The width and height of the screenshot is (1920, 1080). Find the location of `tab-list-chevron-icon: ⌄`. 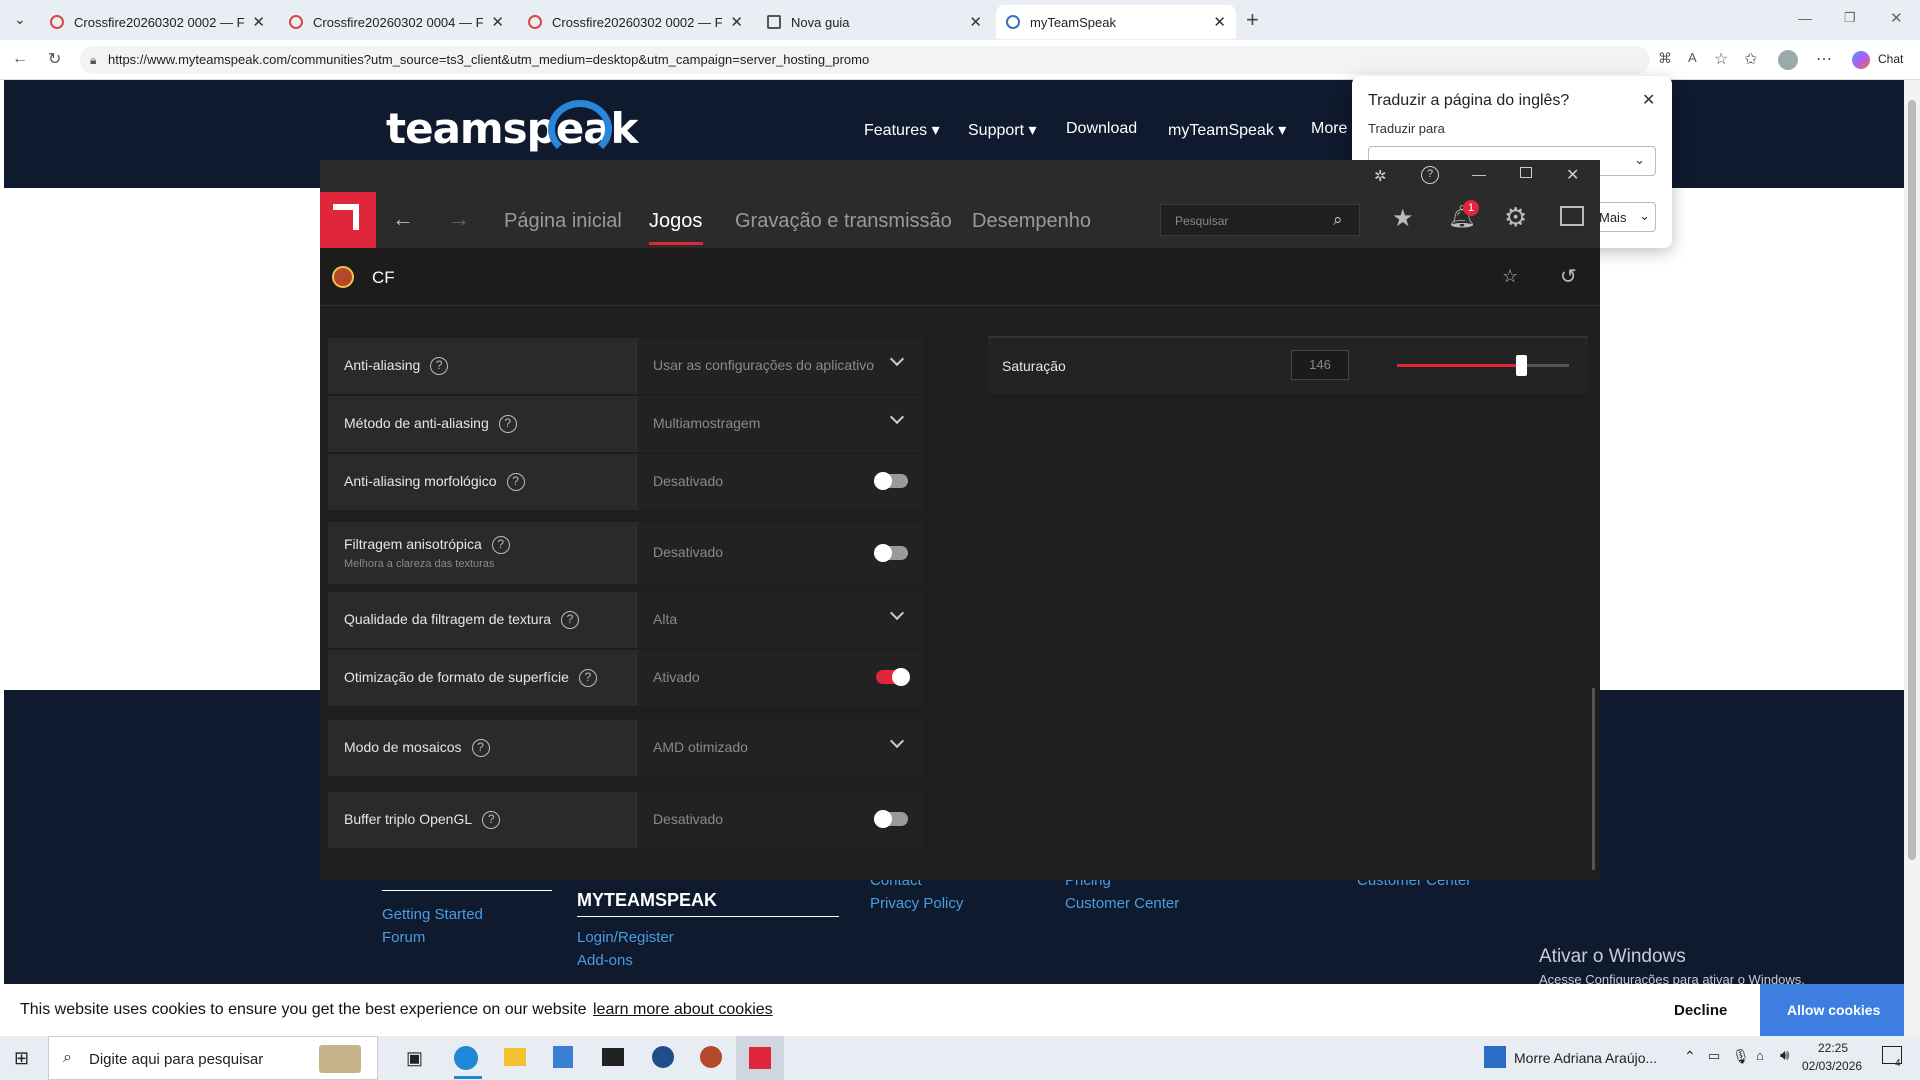

tab-list-chevron-icon: ⌄ is located at coordinates (20, 19).